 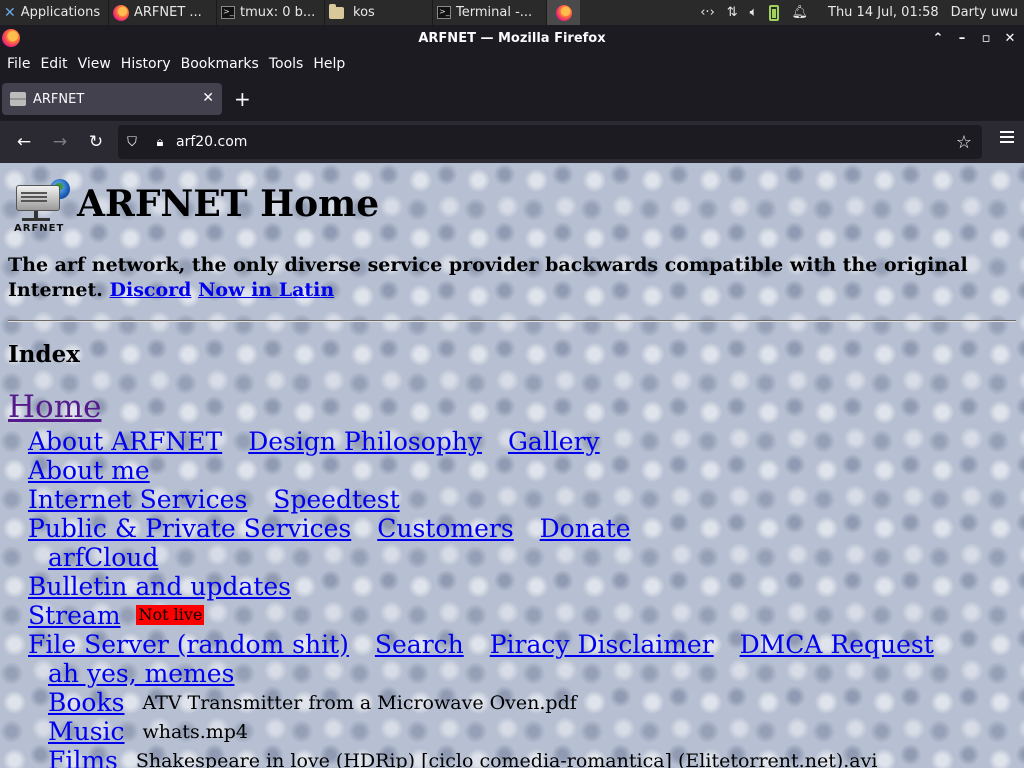 What do you see at coordinates (554, 441) in the screenshot?
I see `gallery-link: Gallery` at bounding box center [554, 441].